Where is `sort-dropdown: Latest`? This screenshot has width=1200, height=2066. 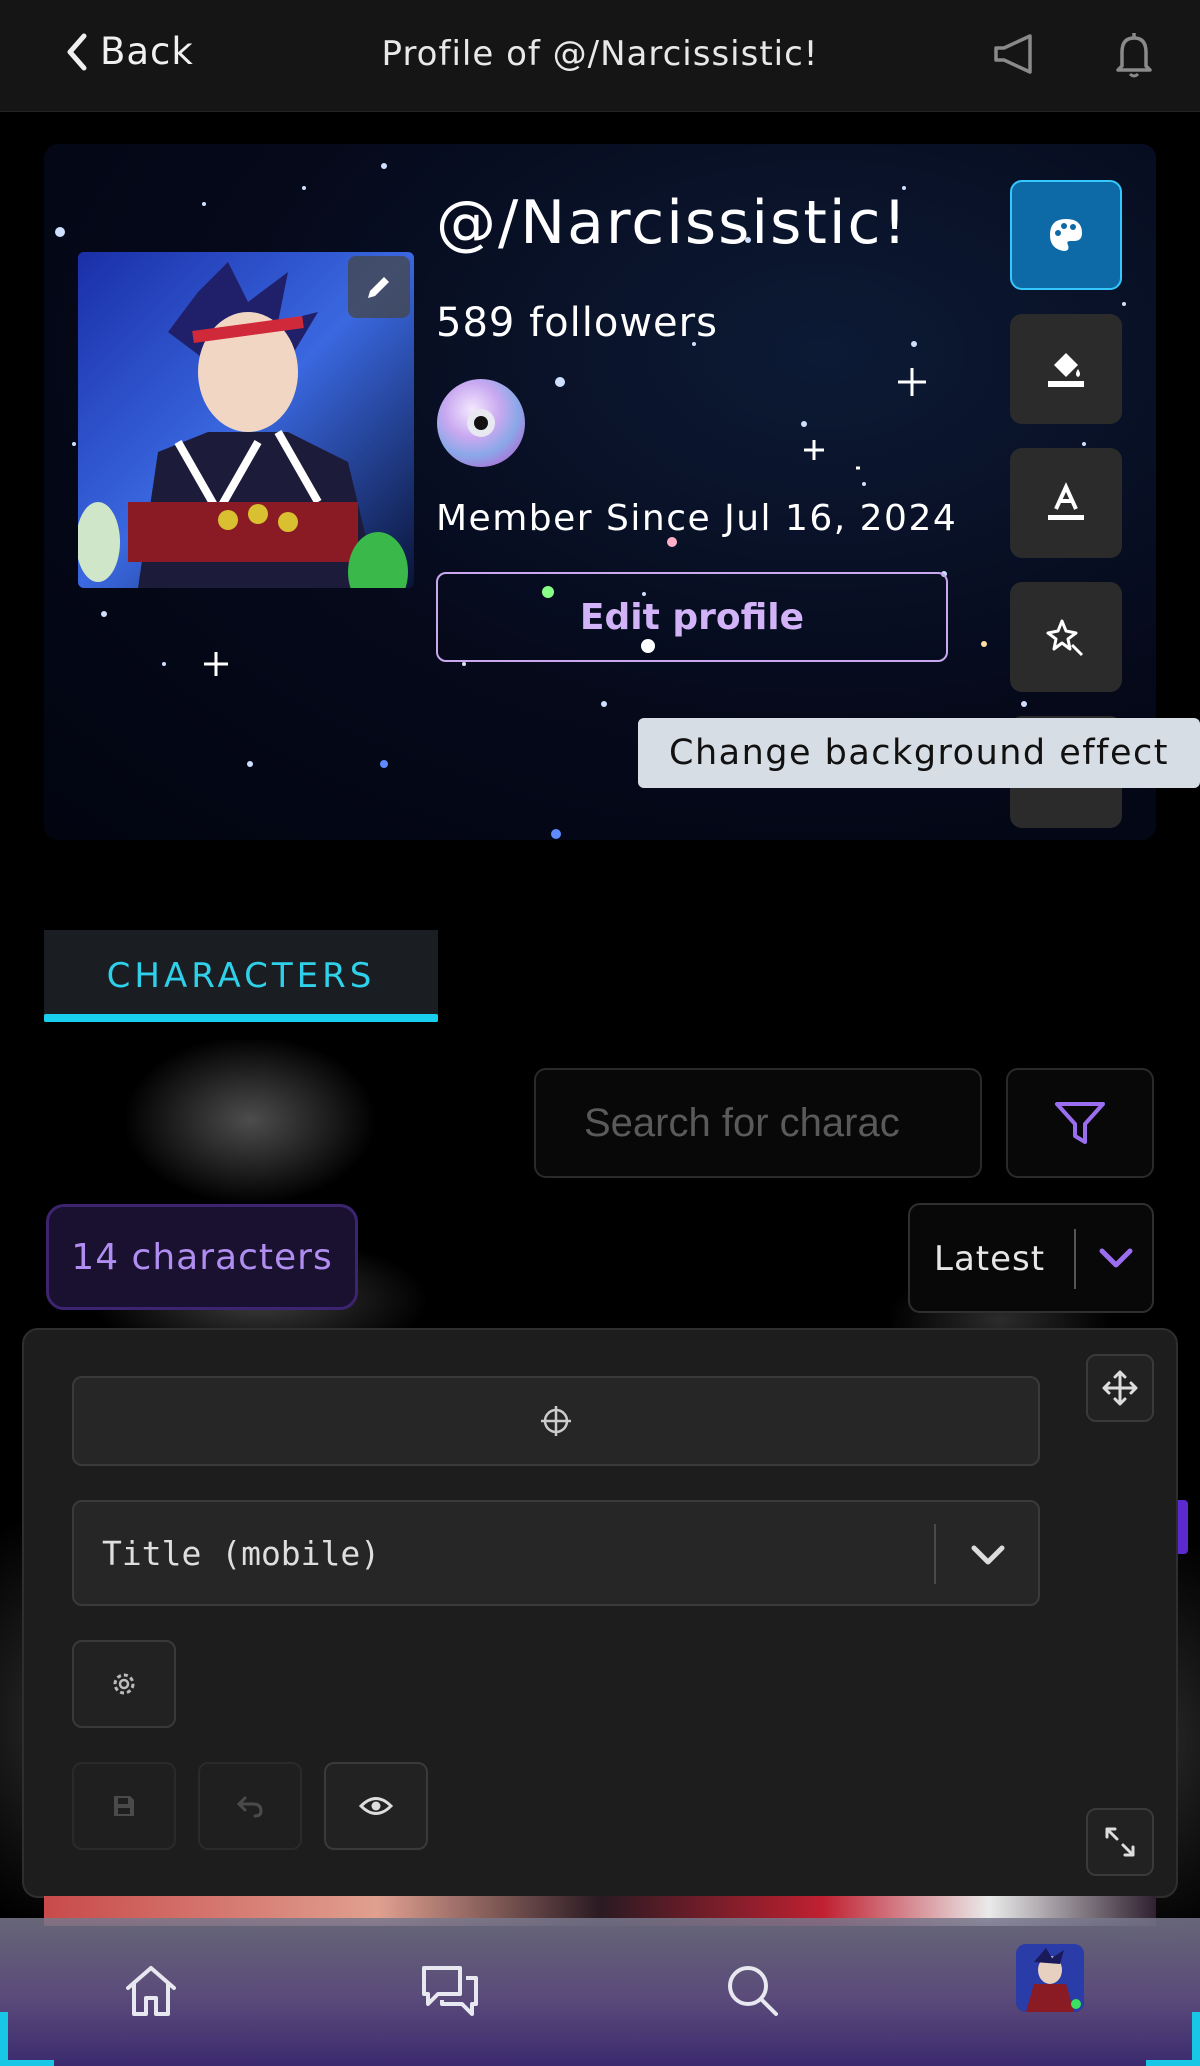
sort-dropdown: Latest is located at coordinates (1031, 1258).